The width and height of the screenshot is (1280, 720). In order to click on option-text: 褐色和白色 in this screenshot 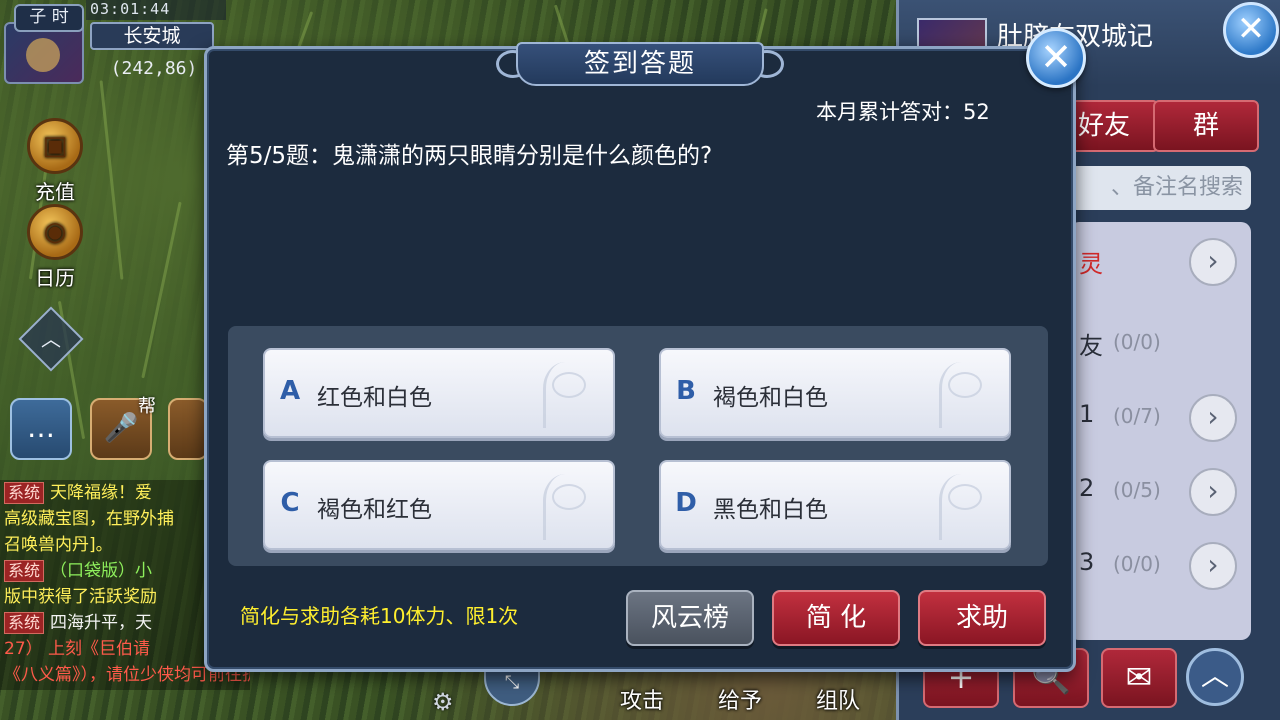, I will do `click(770, 398)`.